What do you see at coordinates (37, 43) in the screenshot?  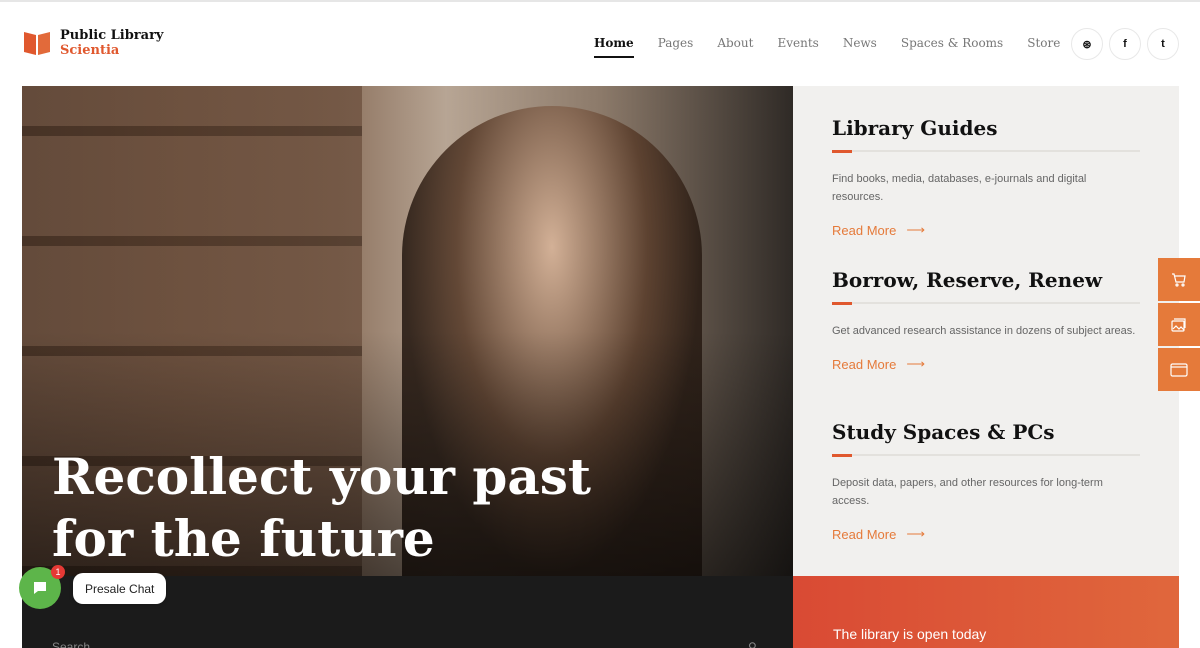 I see `book-icon` at bounding box center [37, 43].